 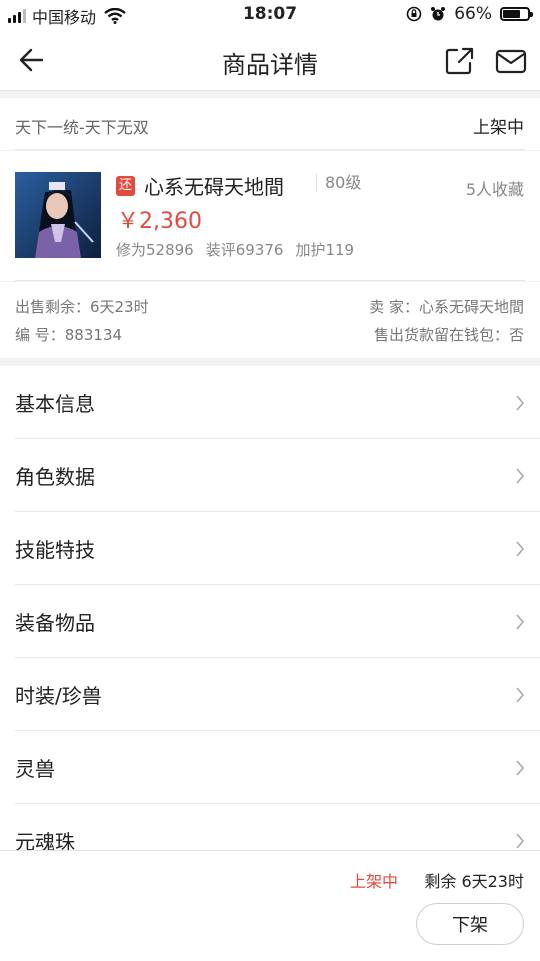 What do you see at coordinates (498, 128) in the screenshot?
I see `listing-status: 上架中` at bounding box center [498, 128].